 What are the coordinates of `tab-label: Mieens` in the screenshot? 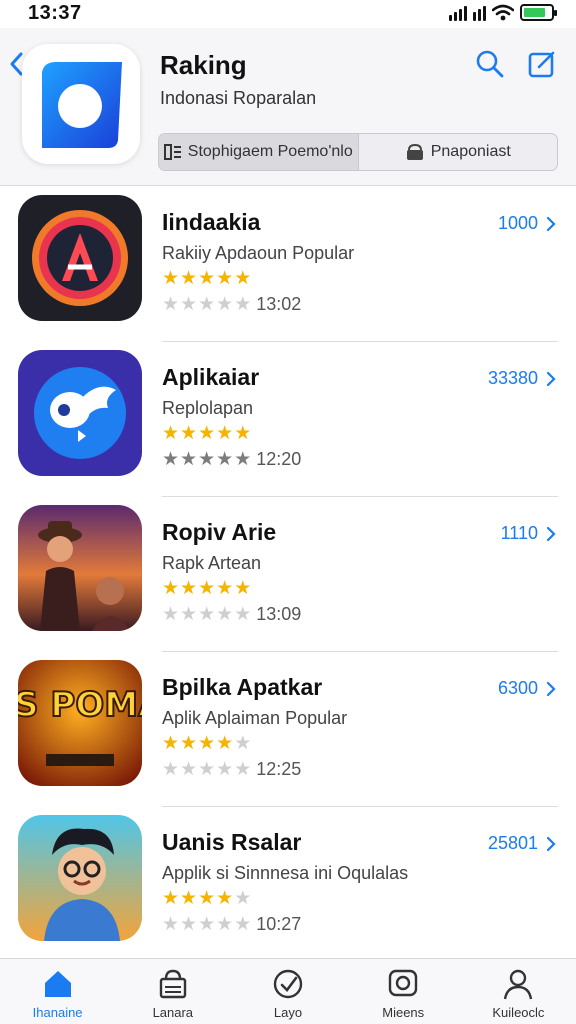 It's located at (403, 1012).